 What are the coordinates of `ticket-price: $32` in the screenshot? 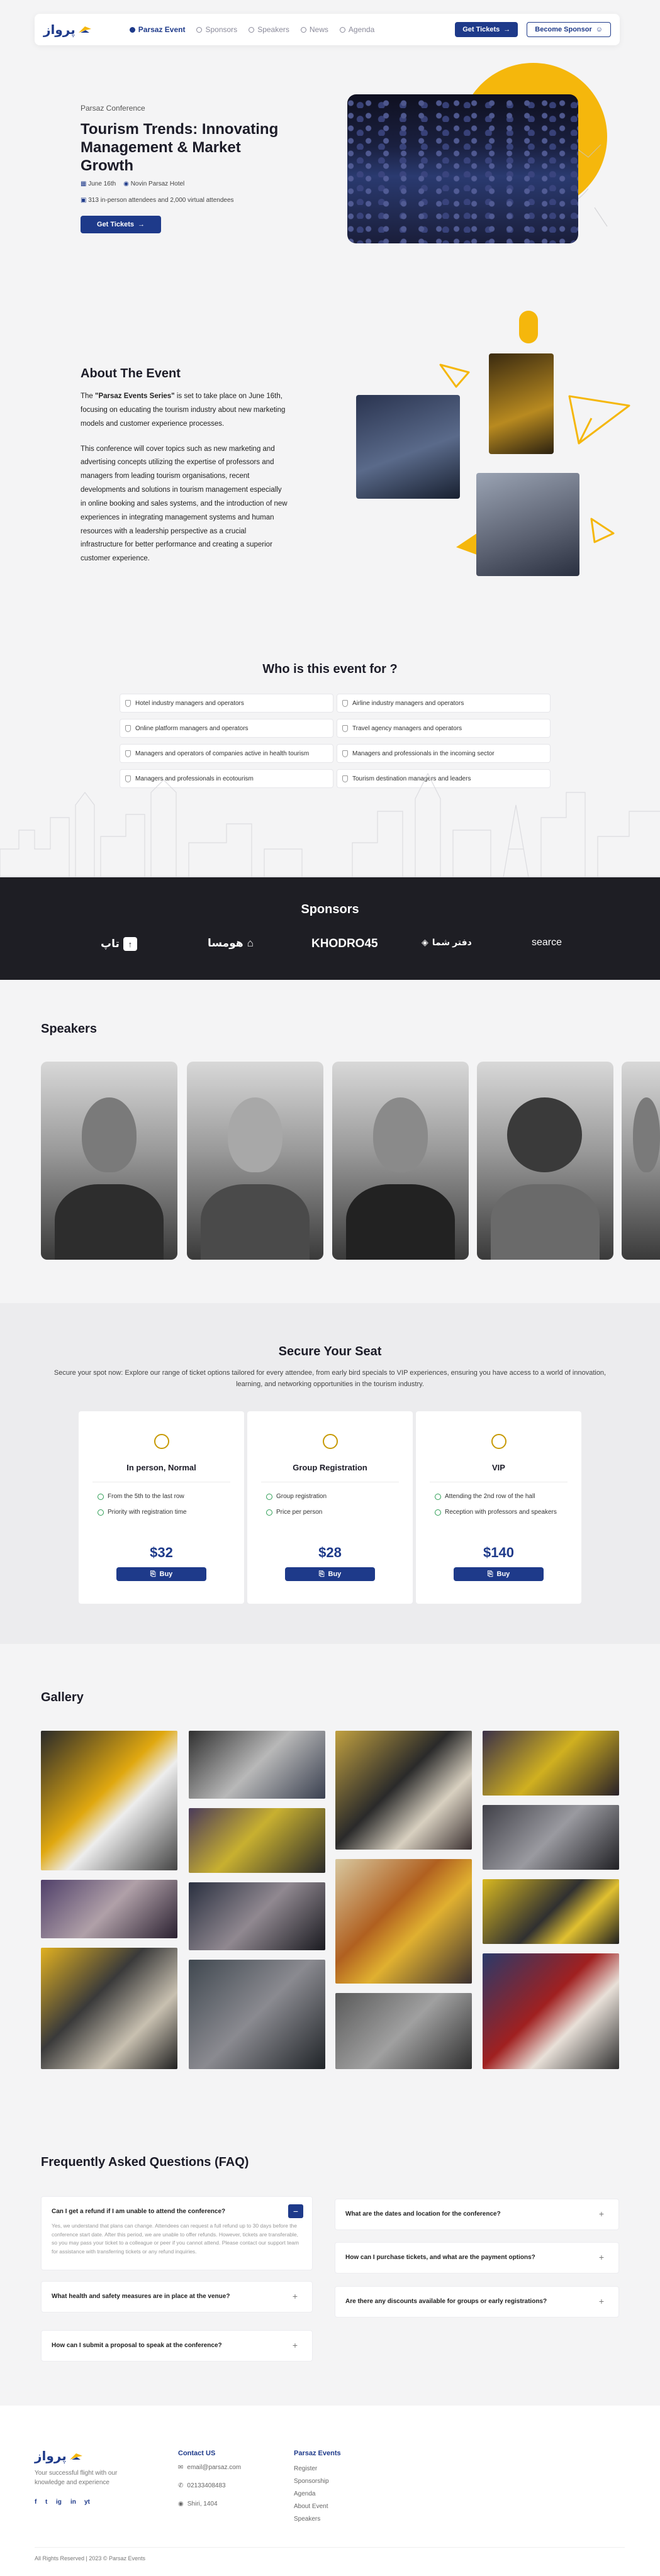 It's located at (161, 1552).